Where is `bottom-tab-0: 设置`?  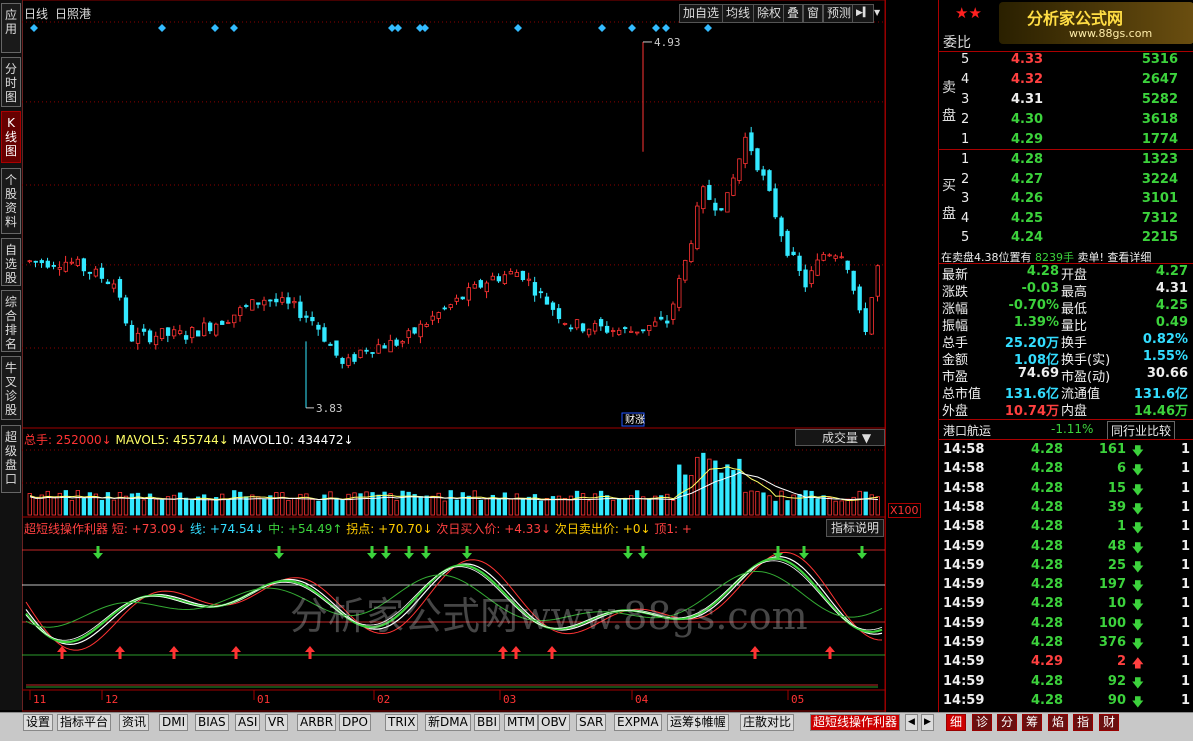
bottom-tab-0: 设置 is located at coordinates (38, 722).